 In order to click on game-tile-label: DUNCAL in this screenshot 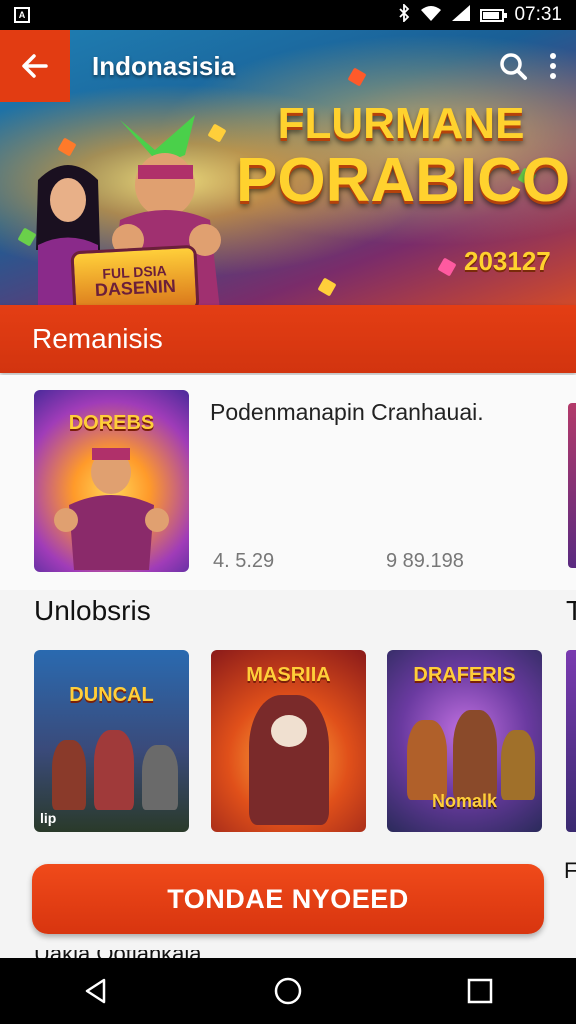, I will do `click(111, 695)`.